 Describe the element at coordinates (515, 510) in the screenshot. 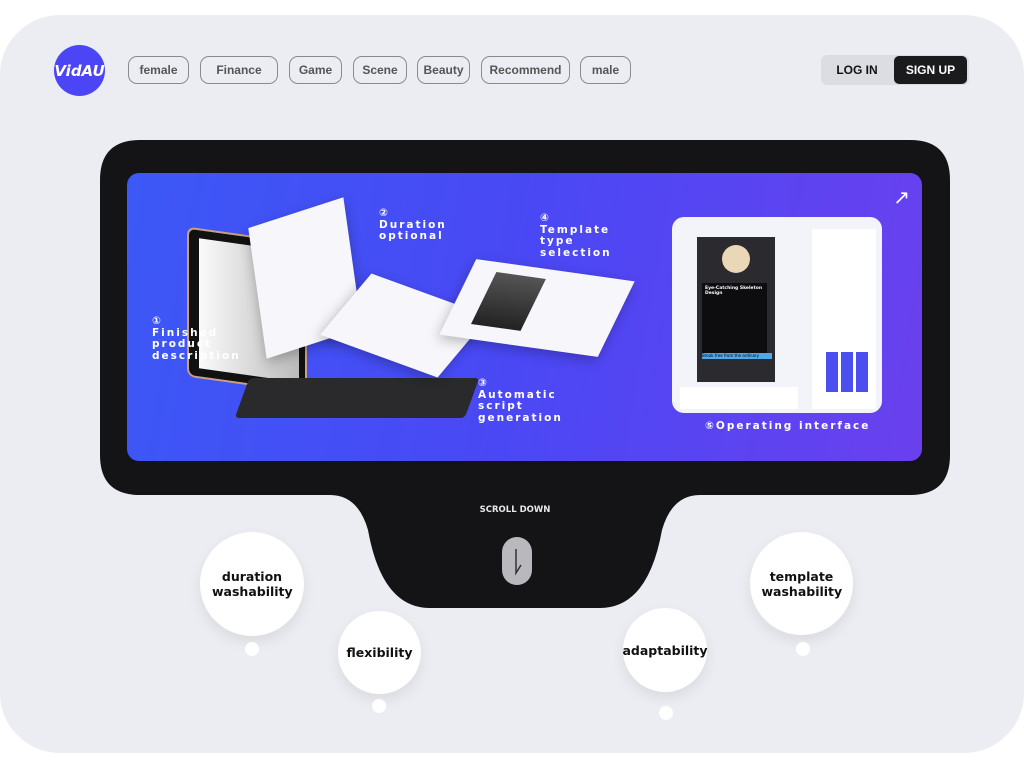

I see `scroll-down-label: SCROLL DOWN` at that location.